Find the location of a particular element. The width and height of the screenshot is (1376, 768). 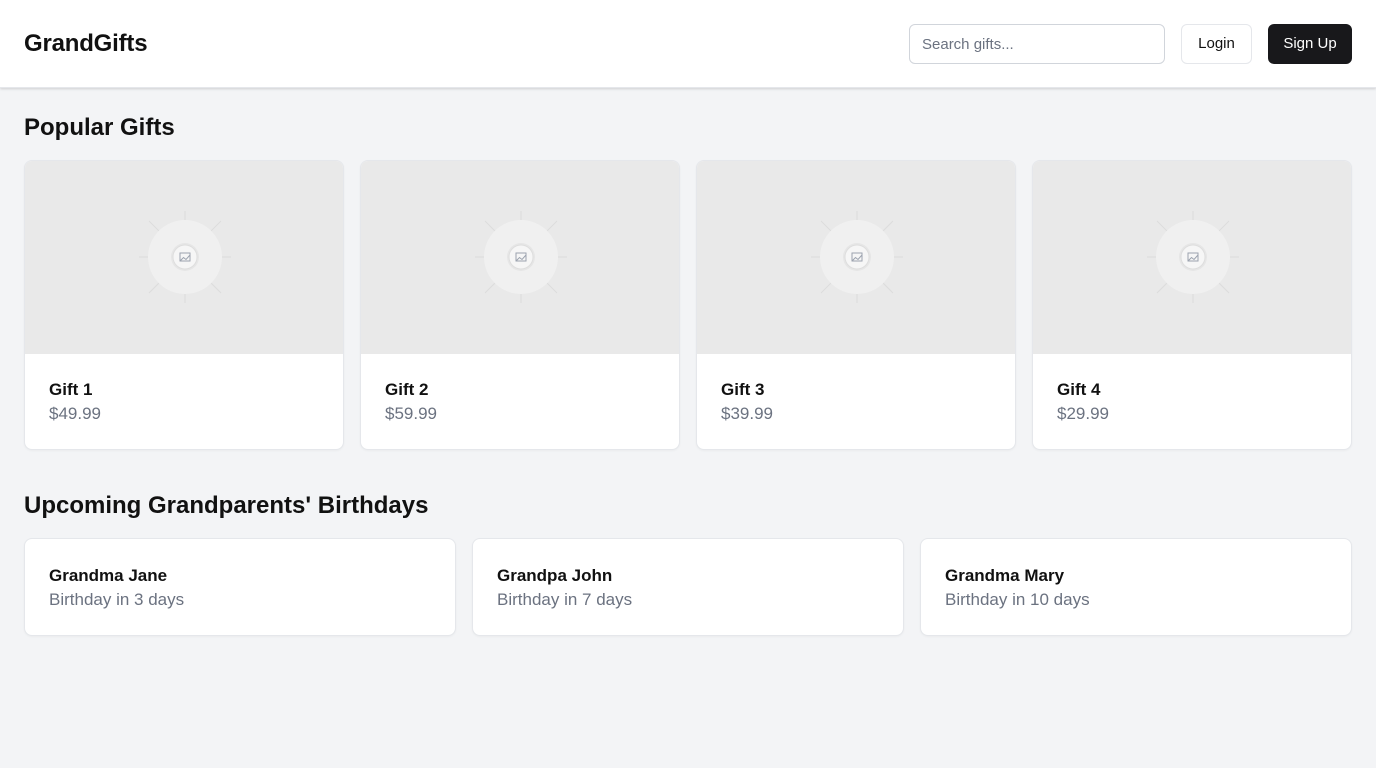

popular-gifts-heading: Popular Gifts is located at coordinates (99, 127).